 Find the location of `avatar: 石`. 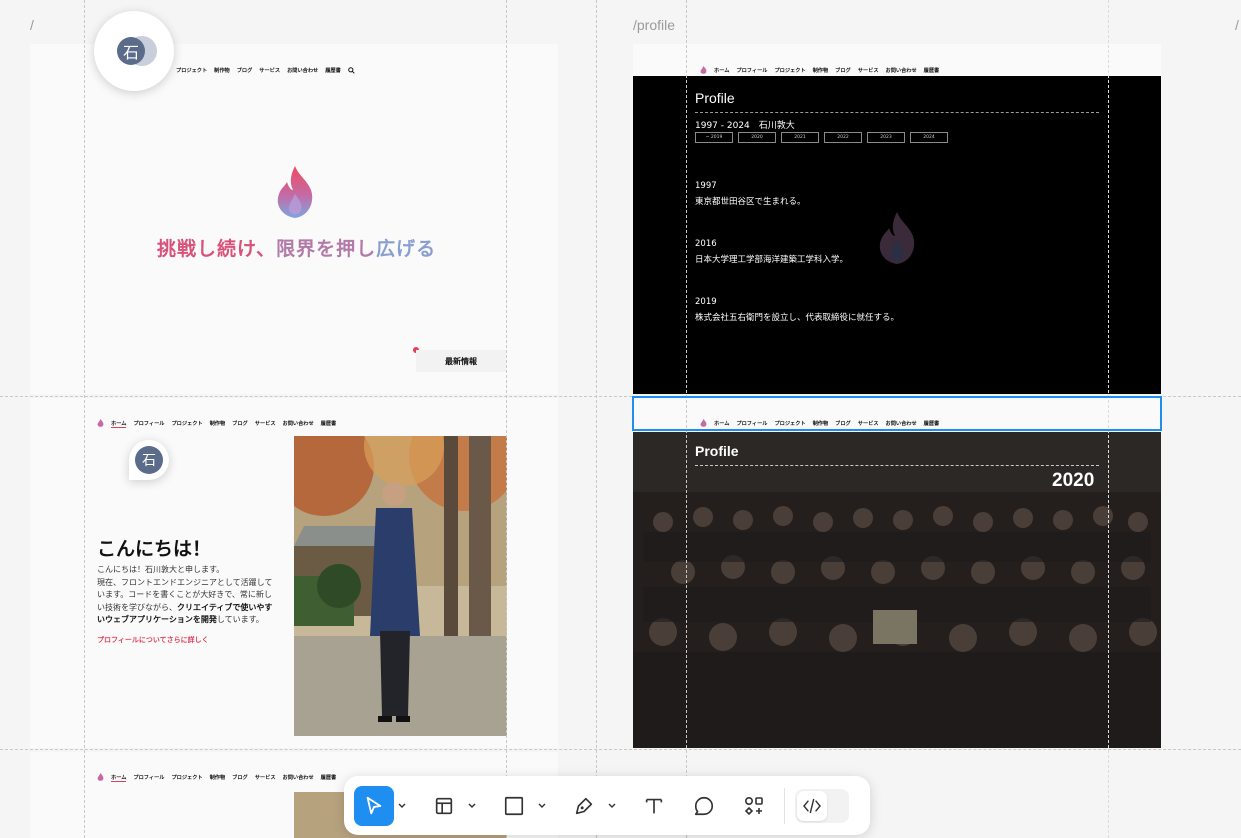

avatar: 石 is located at coordinates (134, 51).